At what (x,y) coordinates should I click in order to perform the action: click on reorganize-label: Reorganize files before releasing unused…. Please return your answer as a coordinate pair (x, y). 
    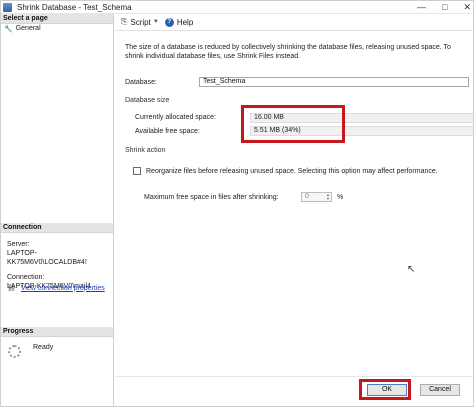
    Looking at the image, I should click on (292, 171).